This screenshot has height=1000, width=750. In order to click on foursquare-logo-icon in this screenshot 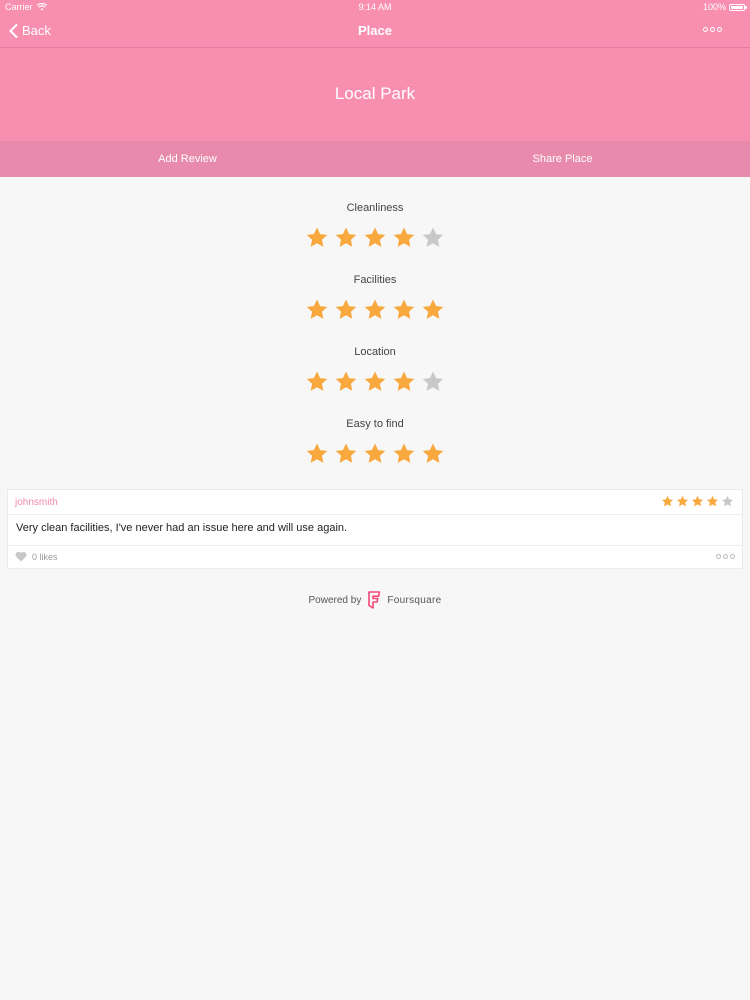, I will do `click(374, 600)`.